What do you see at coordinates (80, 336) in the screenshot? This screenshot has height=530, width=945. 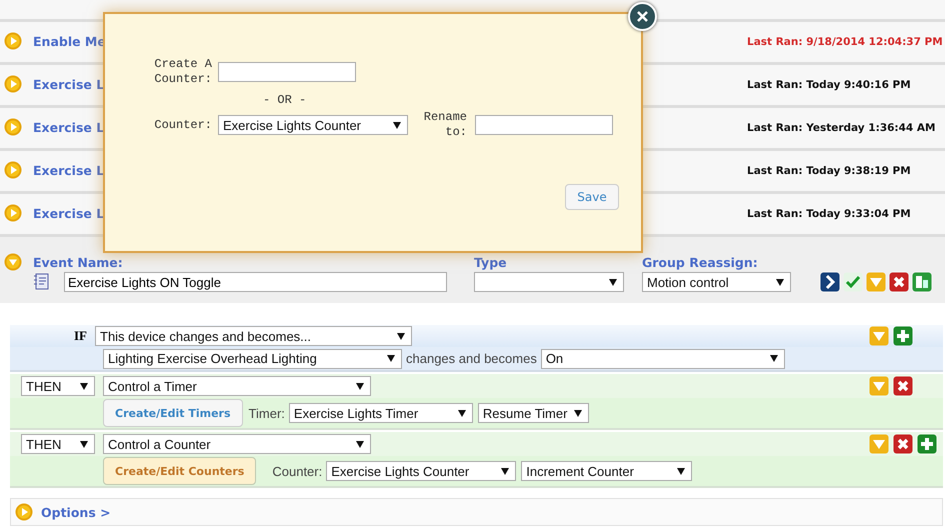 I see `if-keyword: IF` at bounding box center [80, 336].